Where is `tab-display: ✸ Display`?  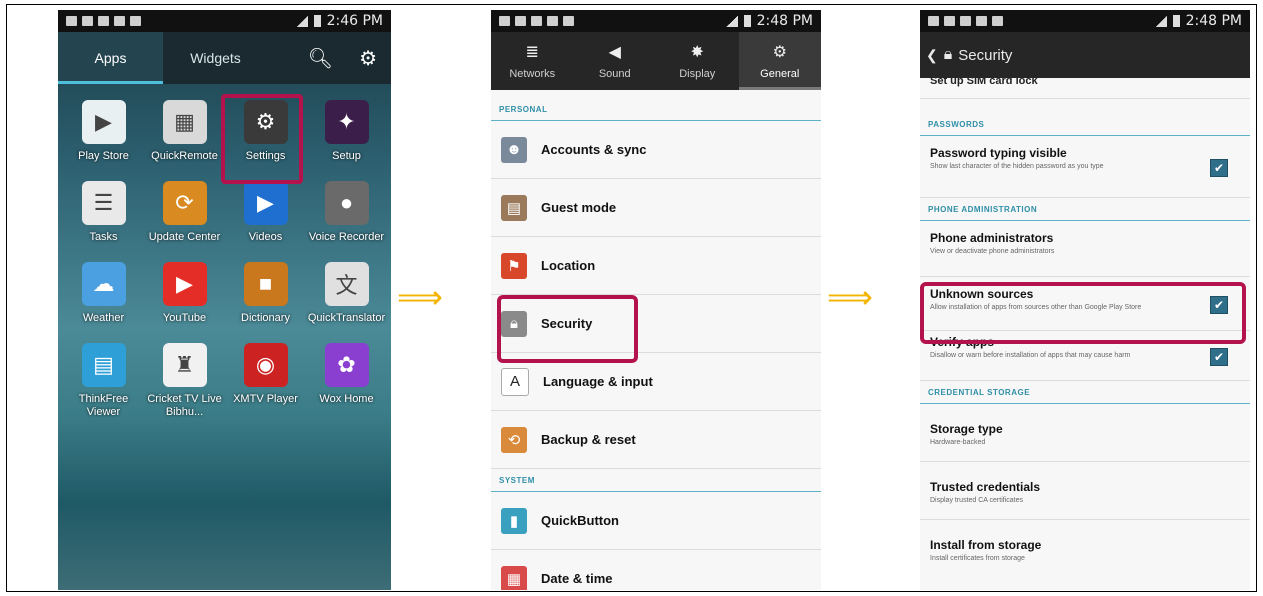
tab-display: ✸ Display is located at coordinates (697, 61).